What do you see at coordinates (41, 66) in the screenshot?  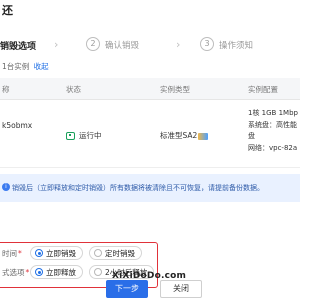 I see `collapse-link: 收起` at bounding box center [41, 66].